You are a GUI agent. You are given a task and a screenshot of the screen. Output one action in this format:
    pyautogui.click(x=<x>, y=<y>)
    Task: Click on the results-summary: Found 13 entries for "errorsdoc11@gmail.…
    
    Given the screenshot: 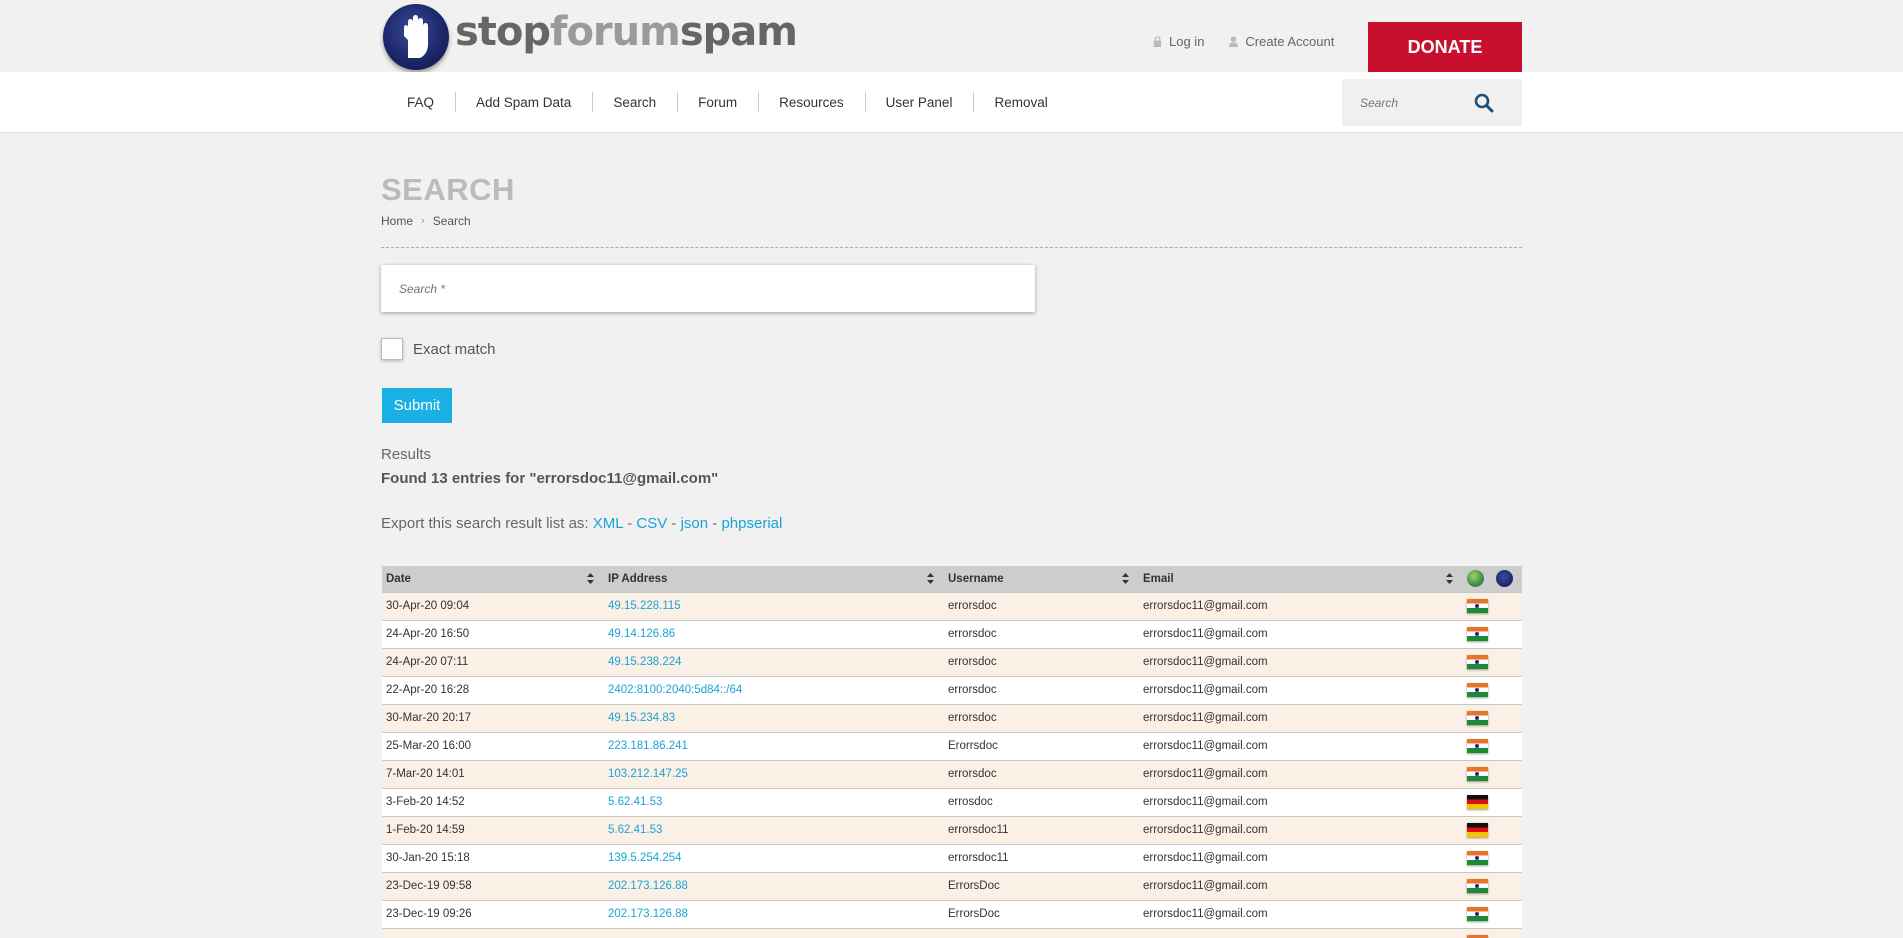 What is the action you would take?
    pyautogui.click(x=550, y=478)
    